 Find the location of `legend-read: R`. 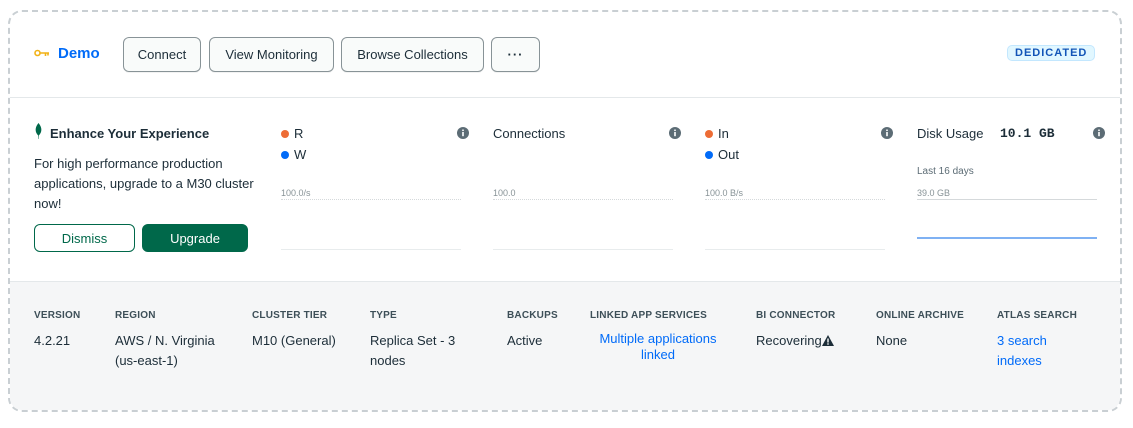

legend-read: R is located at coordinates (292, 133).